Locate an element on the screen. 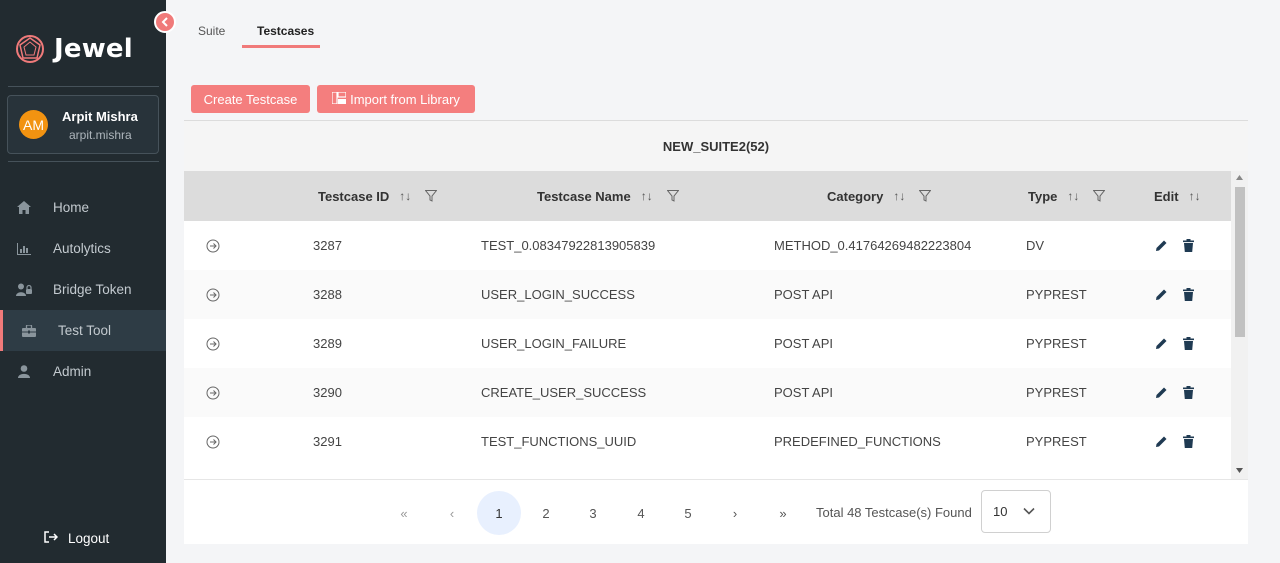 This screenshot has height=563, width=1280. import-from-library-button: Import from Library is located at coordinates (396, 99).